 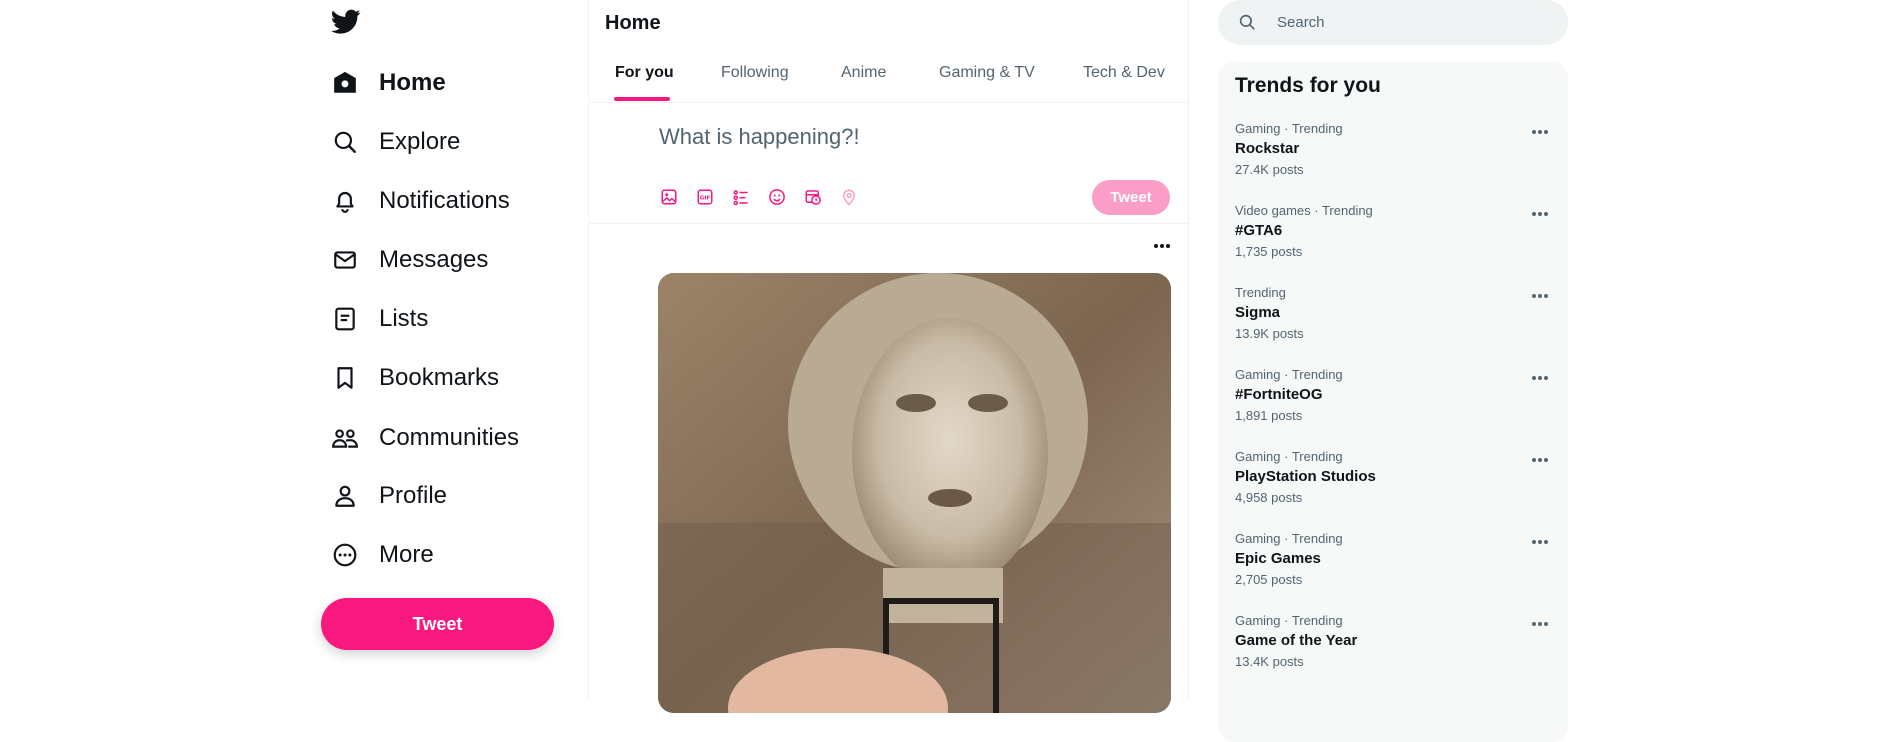 I want to click on person-icon, so click(x=345, y=496).